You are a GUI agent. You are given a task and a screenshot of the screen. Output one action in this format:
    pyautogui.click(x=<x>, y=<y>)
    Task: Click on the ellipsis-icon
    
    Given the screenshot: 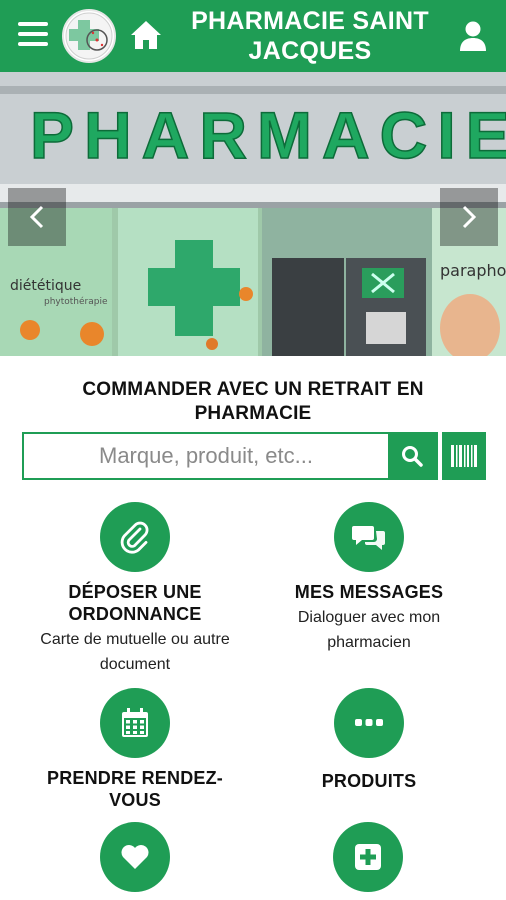 What is the action you would take?
    pyautogui.click(x=369, y=722)
    